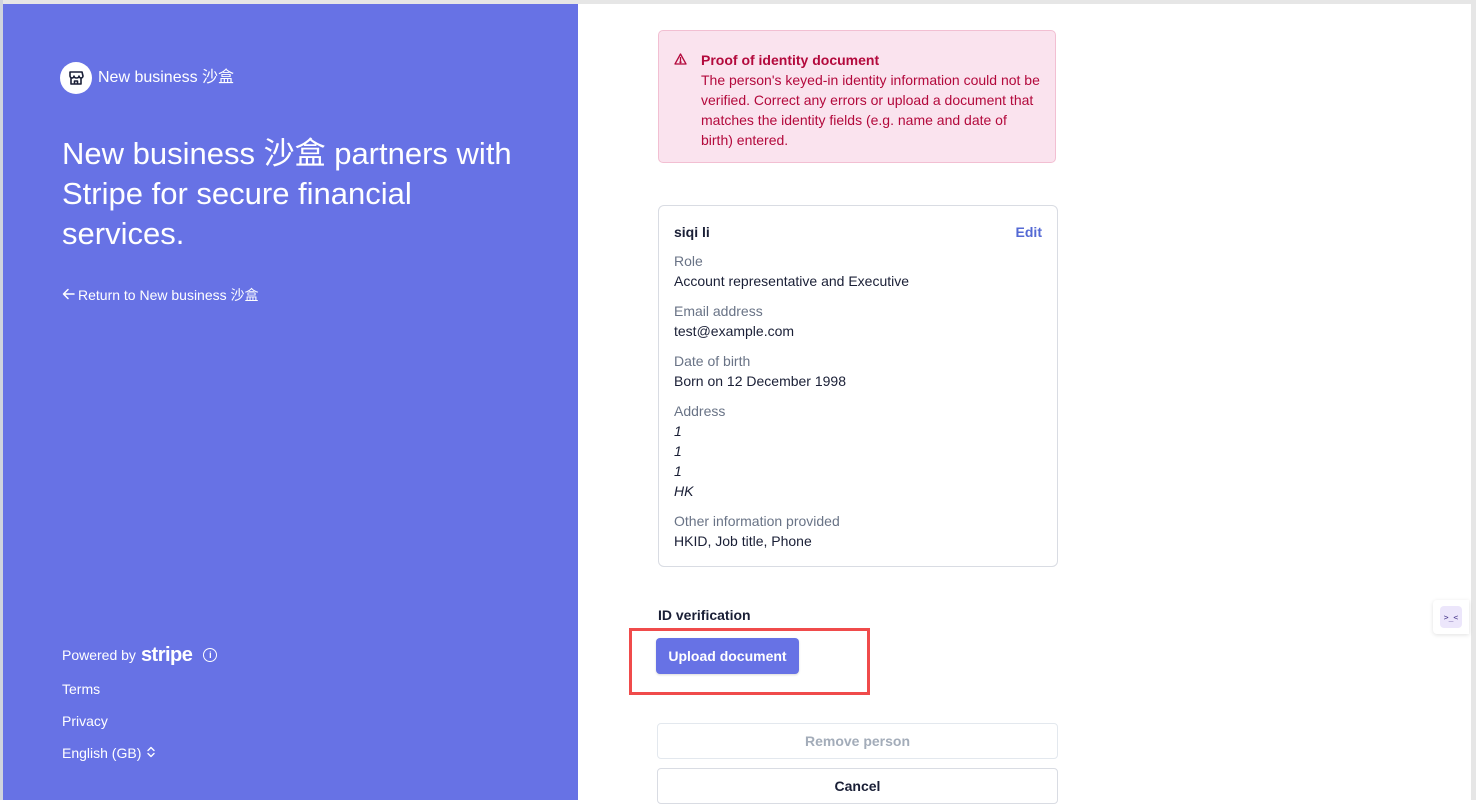  Describe the element at coordinates (168, 295) in the screenshot. I see `return-link-label: Return to New business 沙盒` at that location.